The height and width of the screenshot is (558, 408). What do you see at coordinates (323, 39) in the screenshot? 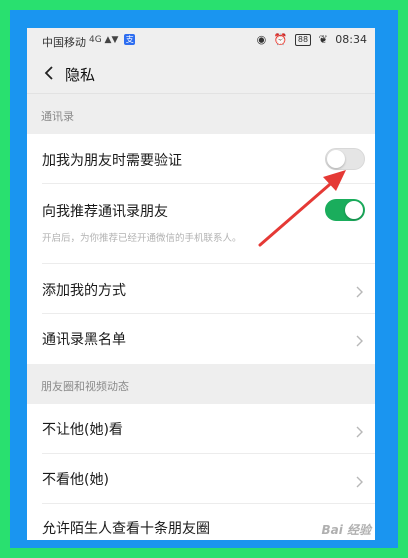
I see `leaf-icon: ❦` at bounding box center [323, 39].